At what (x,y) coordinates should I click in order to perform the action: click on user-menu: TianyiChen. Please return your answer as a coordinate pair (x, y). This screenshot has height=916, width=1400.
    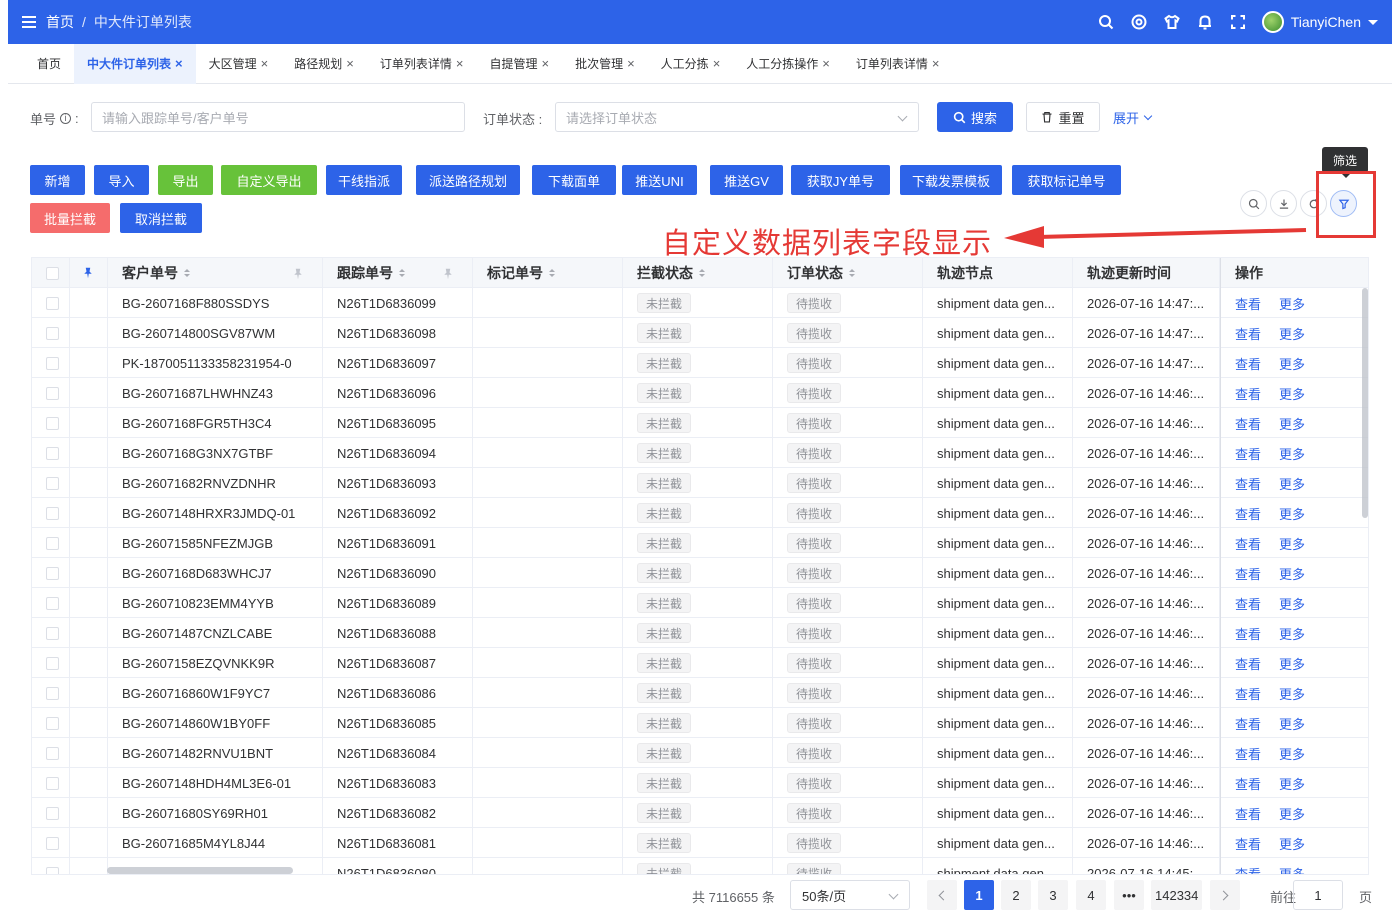
    Looking at the image, I should click on (1319, 22).